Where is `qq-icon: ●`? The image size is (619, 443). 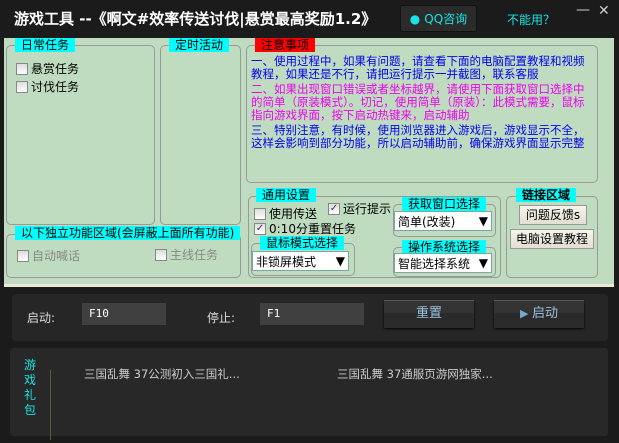 qq-icon: ● is located at coordinates (415, 18).